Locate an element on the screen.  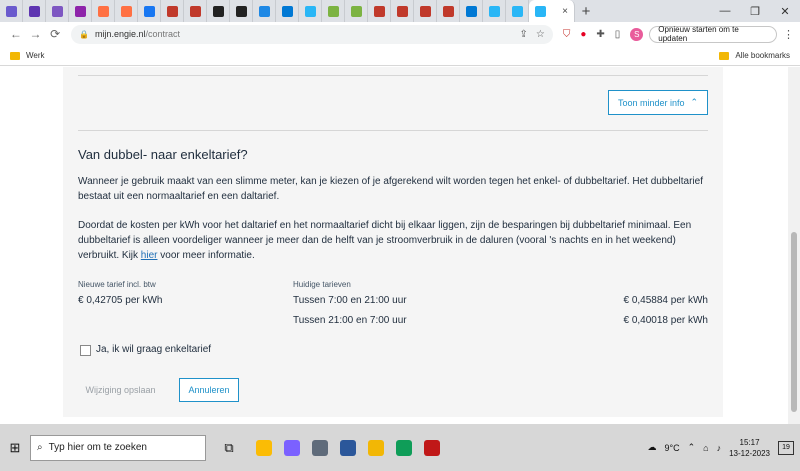
address-bar: 🔒 mijn.engie.nl/contract ⇪ ☆ is located at coordinates (311, 34).